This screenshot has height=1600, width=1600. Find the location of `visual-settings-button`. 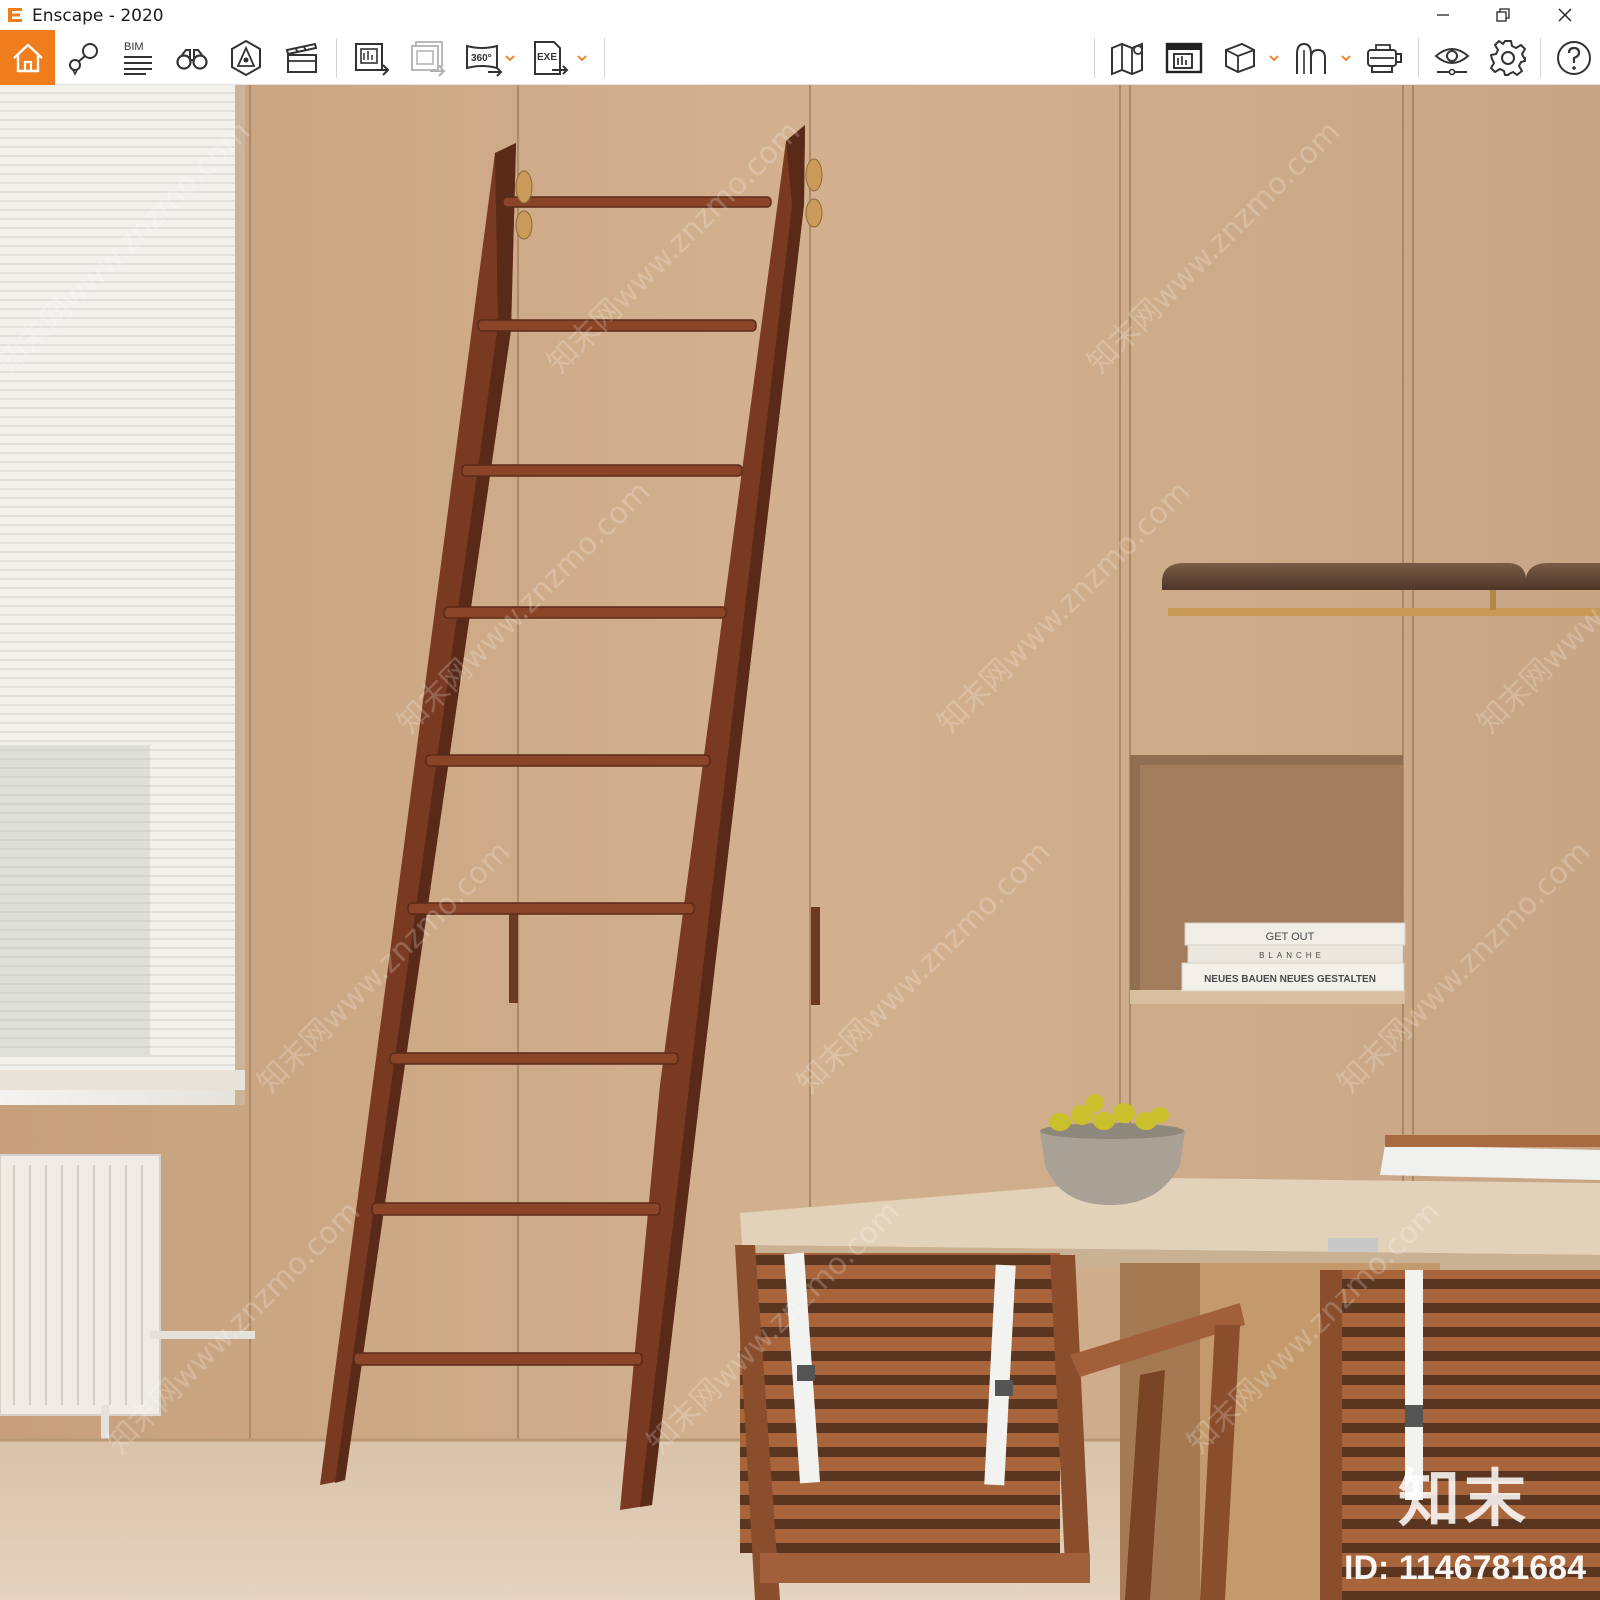

visual-settings-button is located at coordinates (1452, 57).